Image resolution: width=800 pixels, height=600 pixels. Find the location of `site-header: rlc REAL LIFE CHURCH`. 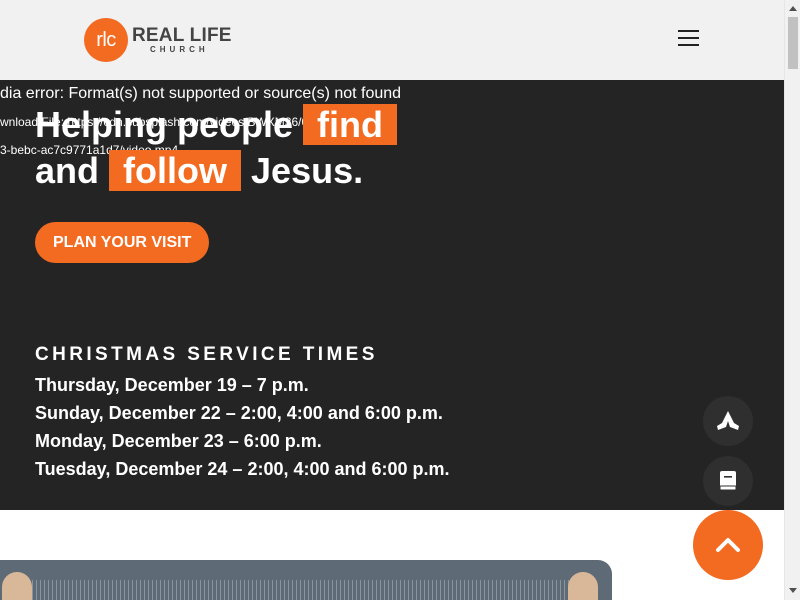

site-header: rlc REAL LIFE CHURCH is located at coordinates (392, 40).